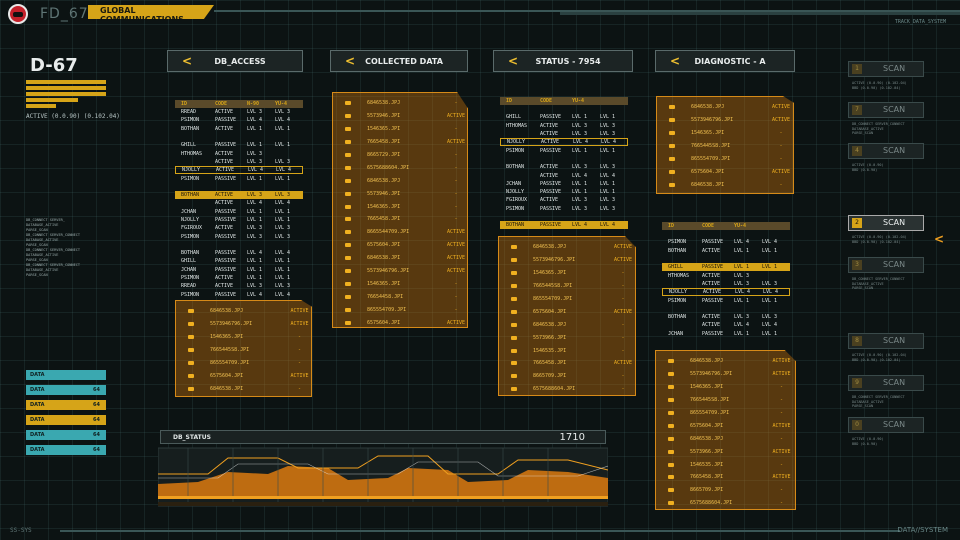 The width and height of the screenshot is (960, 540). Describe the element at coordinates (564, 126) in the screenshot. I see `table-row: HTHOMAS ACTIVE LVL 3 LVL 3` at that location.